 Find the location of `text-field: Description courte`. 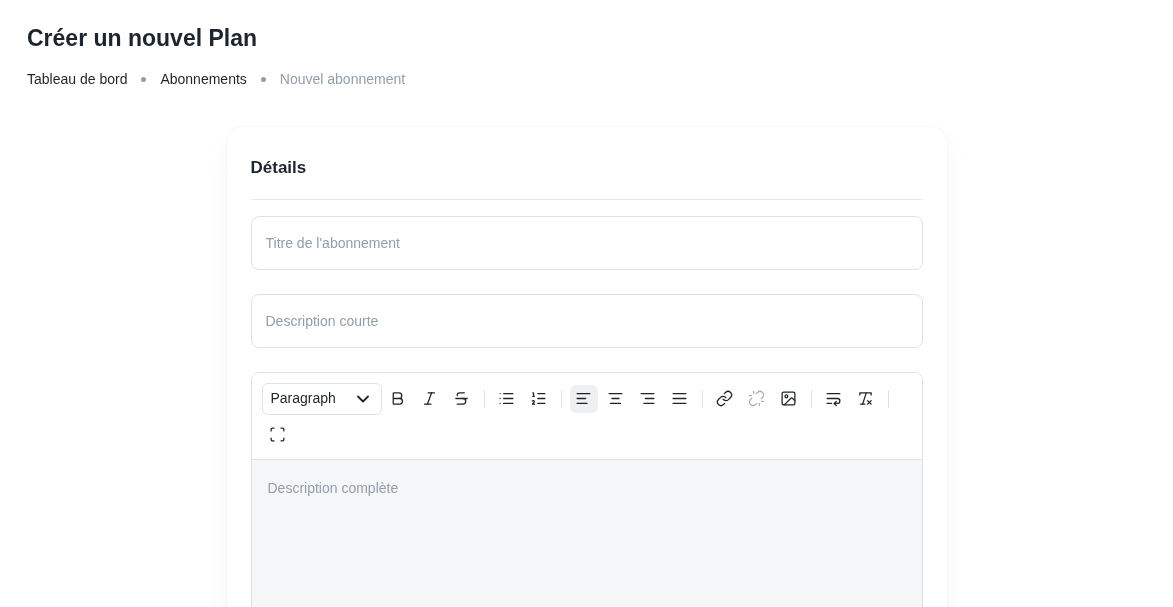

text-field: Description courte is located at coordinates (586, 320).